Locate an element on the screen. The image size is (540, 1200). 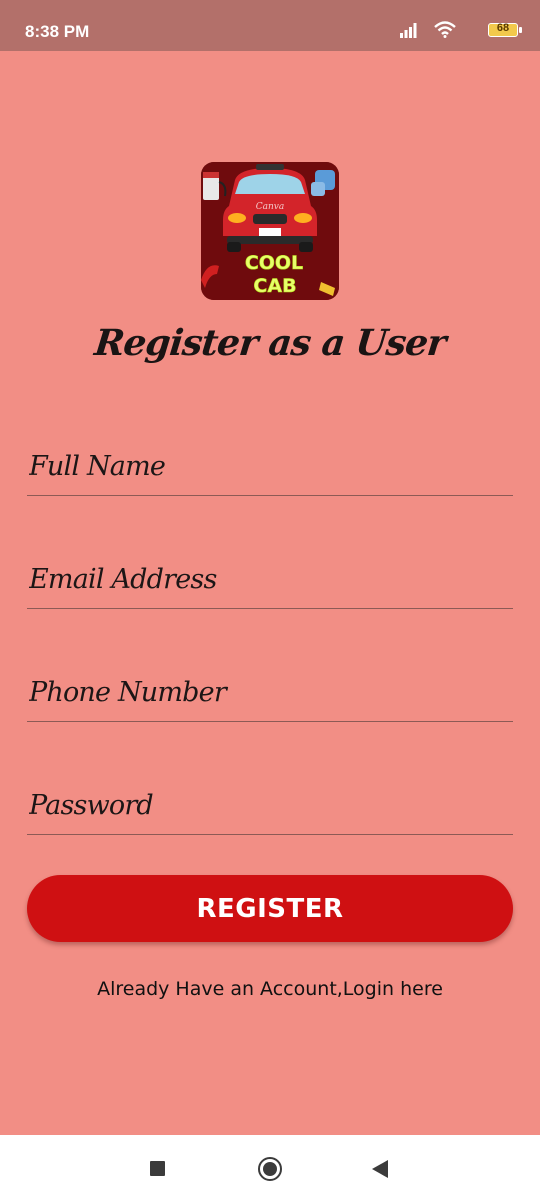
navigation-bar is located at coordinates (270, 1167).